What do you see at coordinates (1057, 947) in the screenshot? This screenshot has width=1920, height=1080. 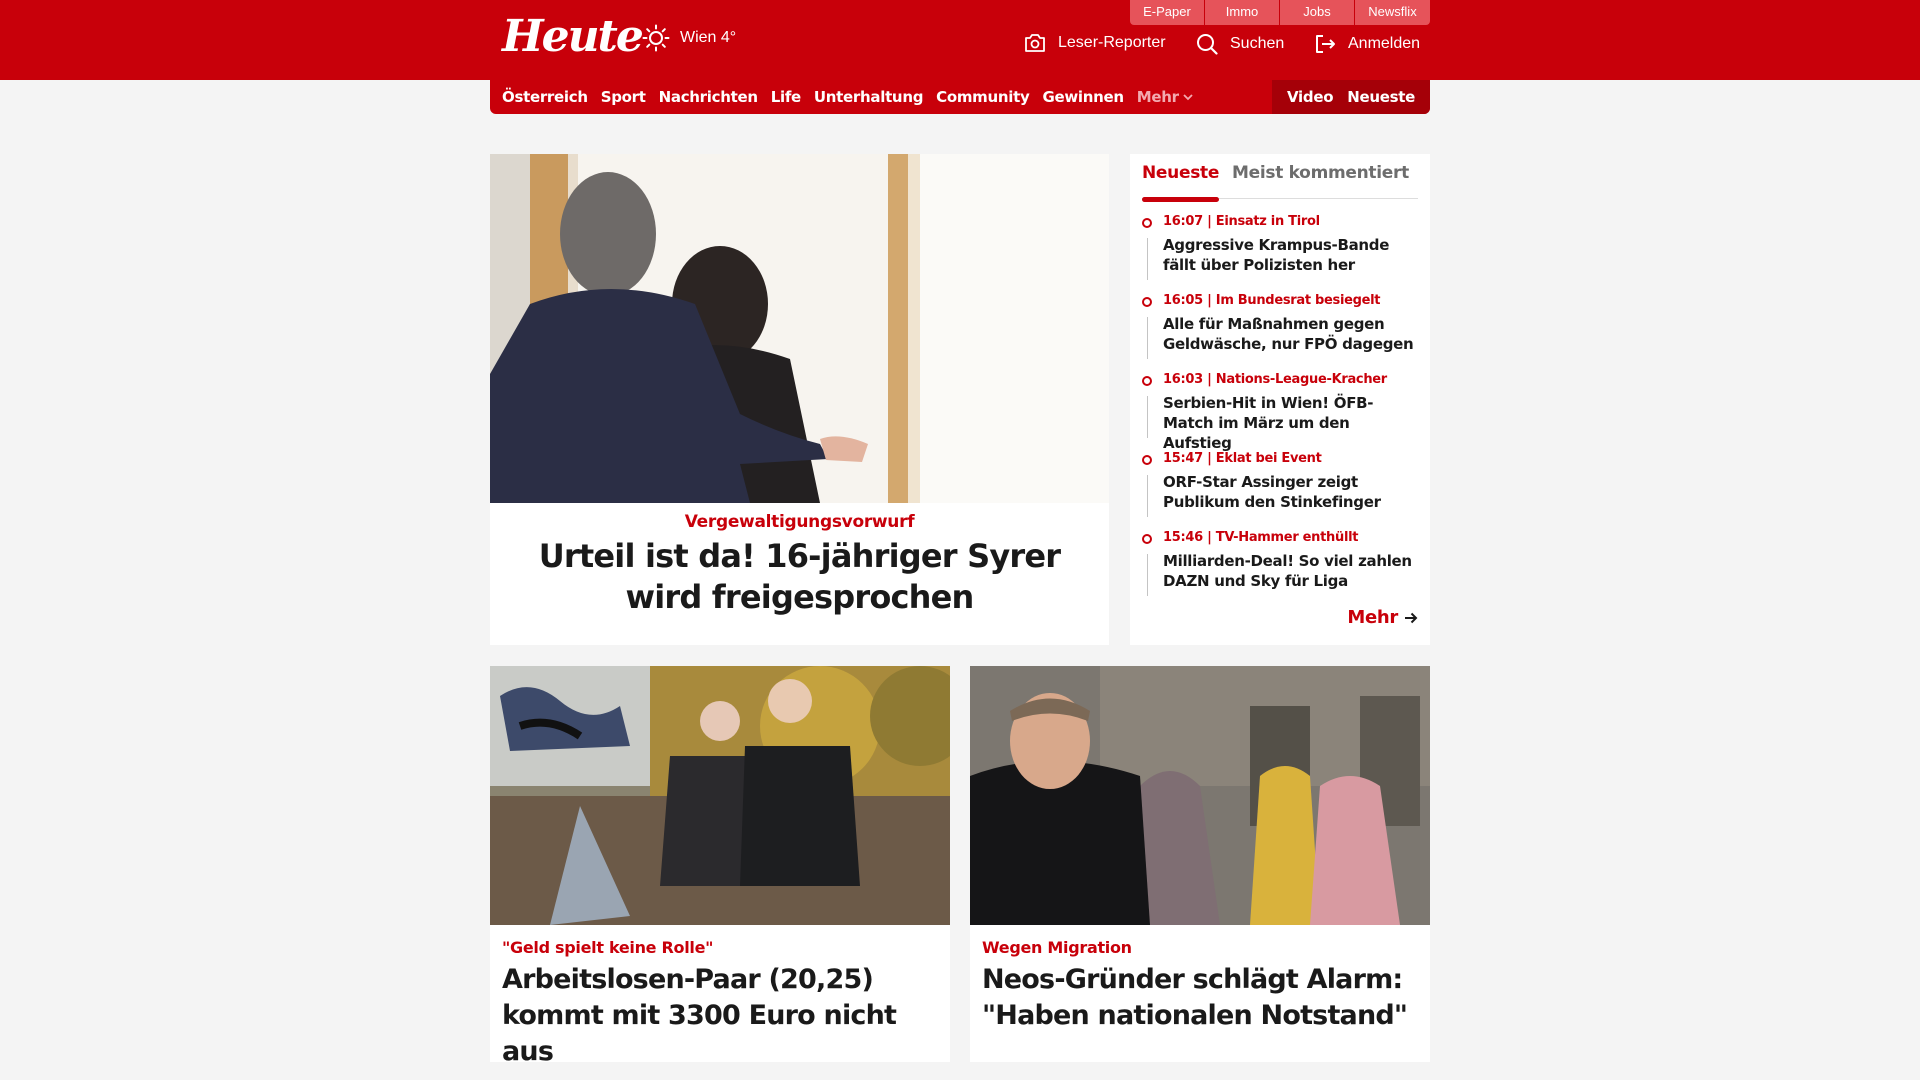 I see `article-card-kicker: Wegen Migration` at bounding box center [1057, 947].